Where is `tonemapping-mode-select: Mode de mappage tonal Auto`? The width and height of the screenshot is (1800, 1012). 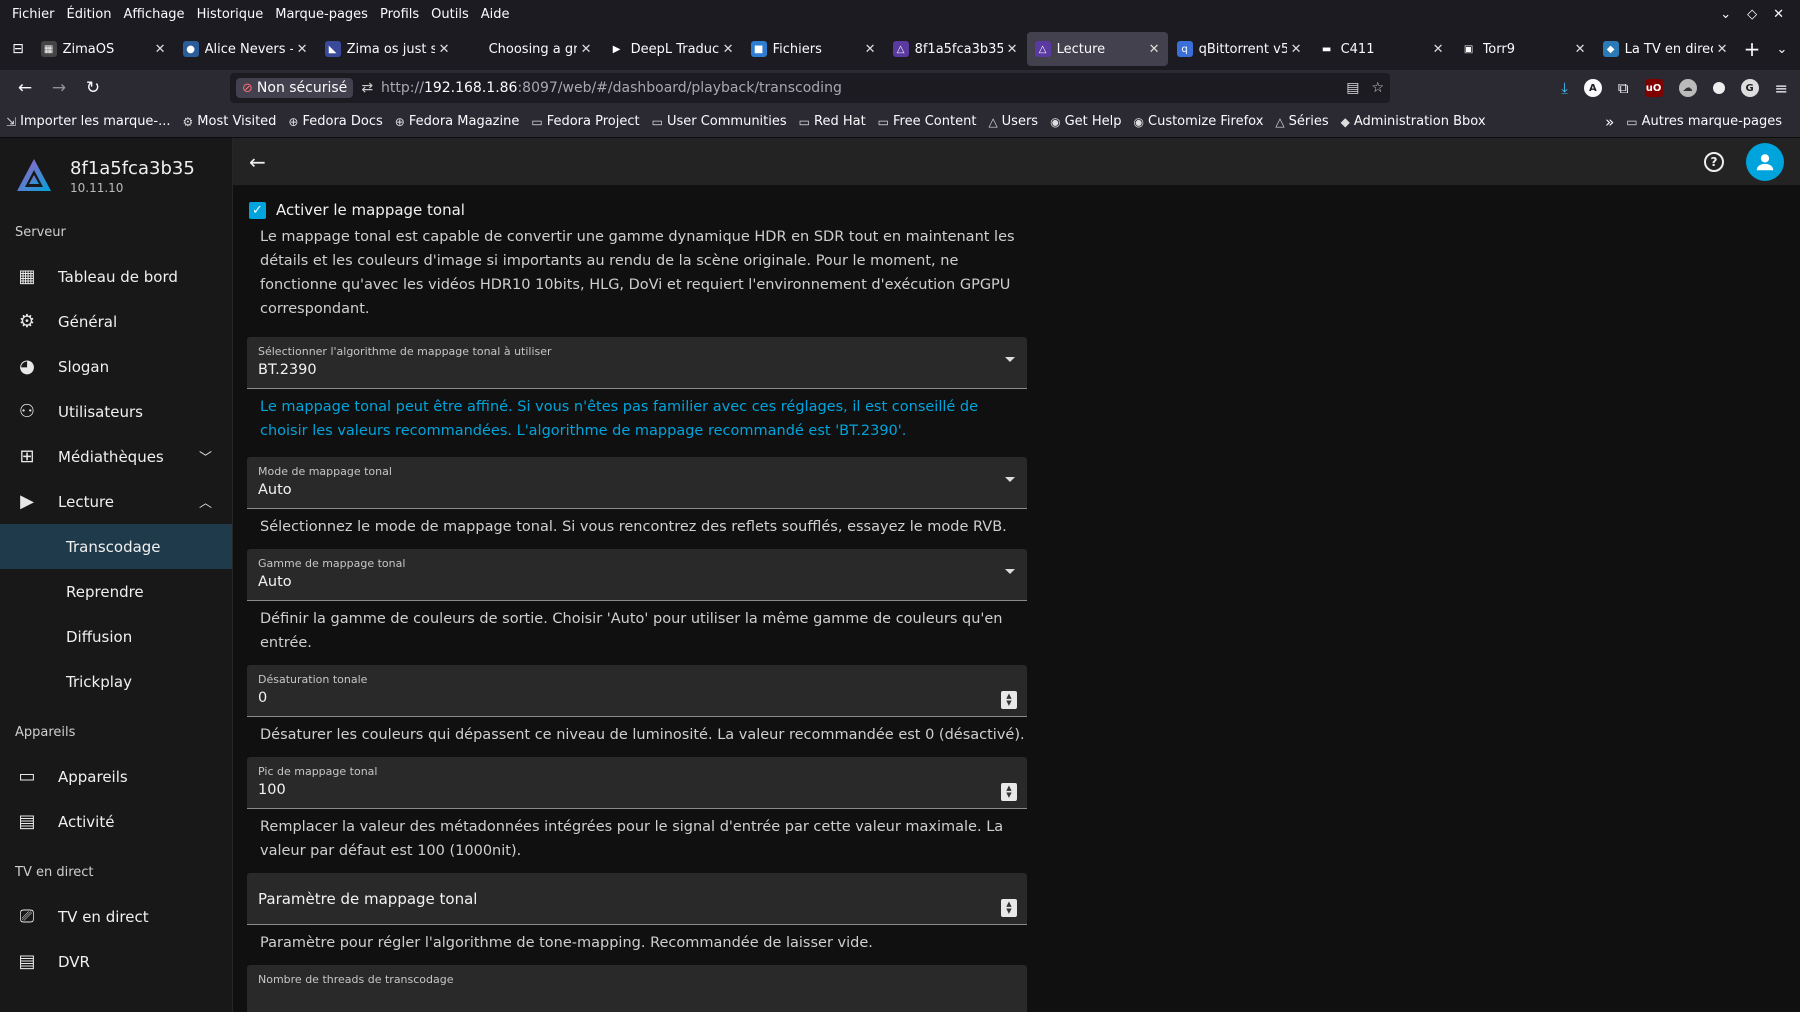 tonemapping-mode-select: Mode de mappage tonal Auto is located at coordinates (637, 483).